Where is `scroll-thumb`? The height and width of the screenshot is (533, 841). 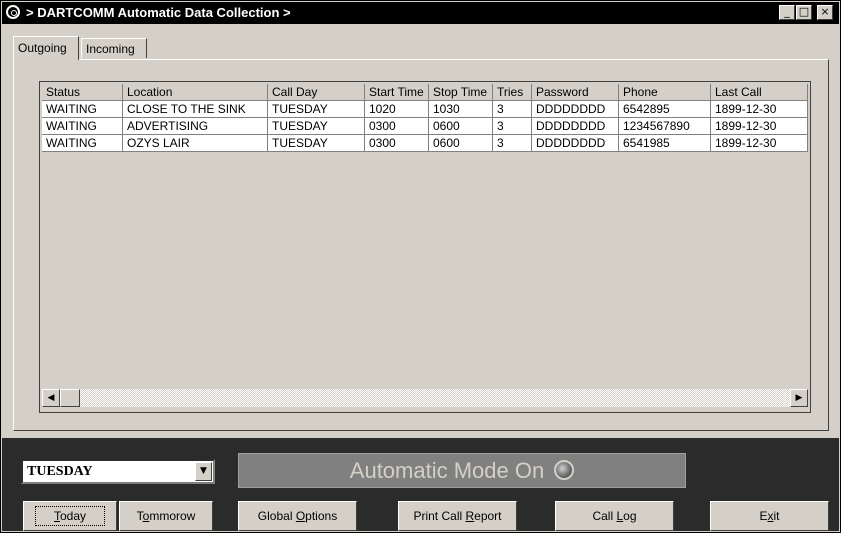 scroll-thumb is located at coordinates (70, 398).